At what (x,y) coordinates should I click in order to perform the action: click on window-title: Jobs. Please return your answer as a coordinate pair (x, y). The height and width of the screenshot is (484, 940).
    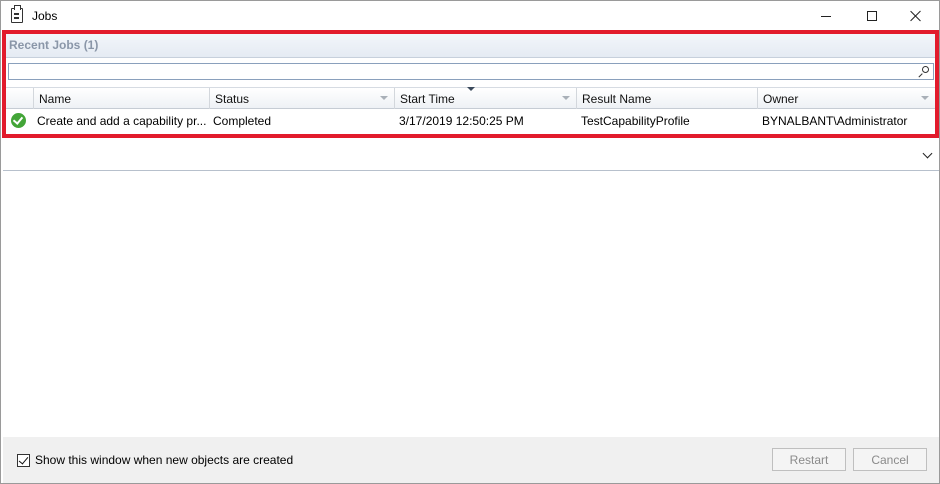
    Looking at the image, I should click on (45, 16).